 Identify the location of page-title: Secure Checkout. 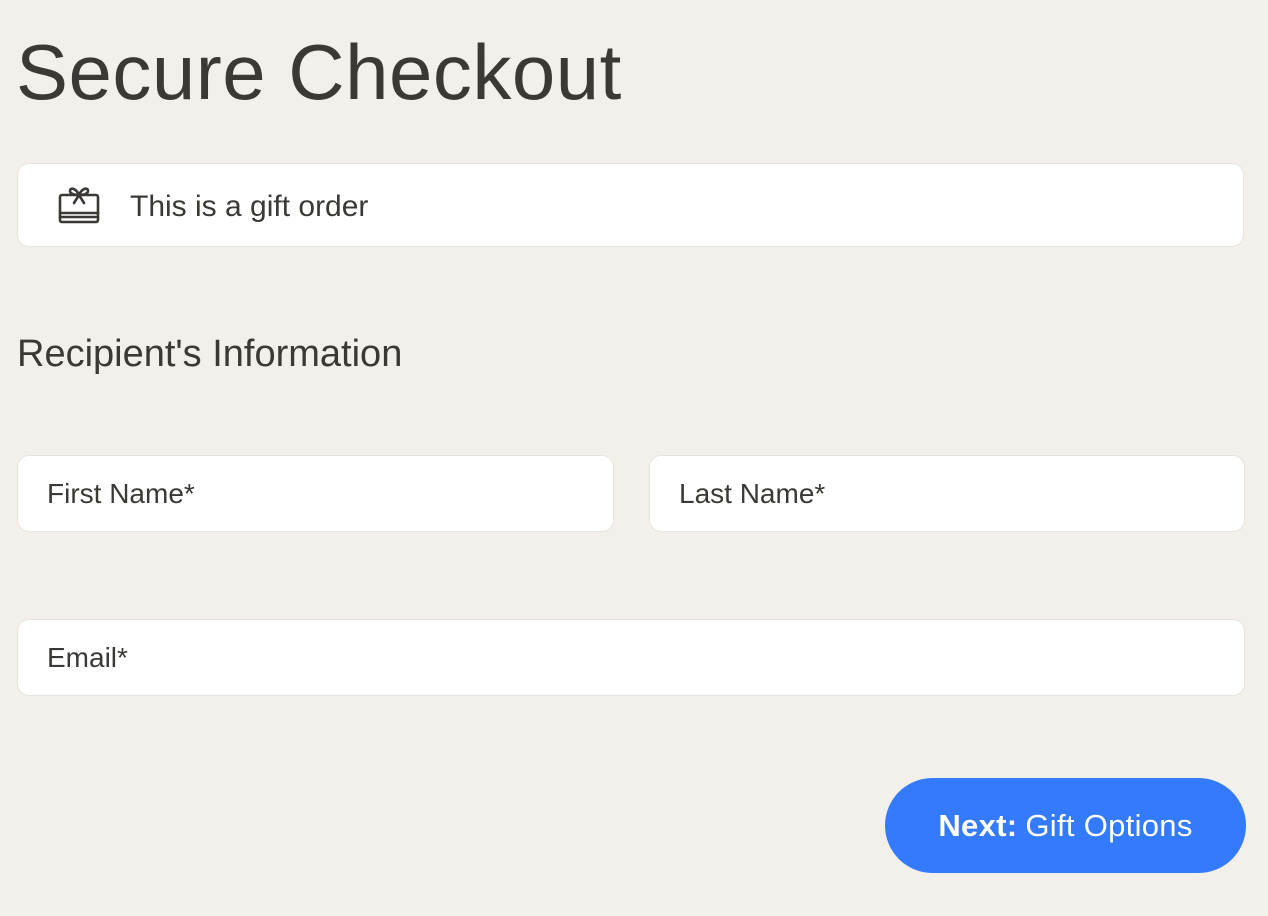
(319, 72).